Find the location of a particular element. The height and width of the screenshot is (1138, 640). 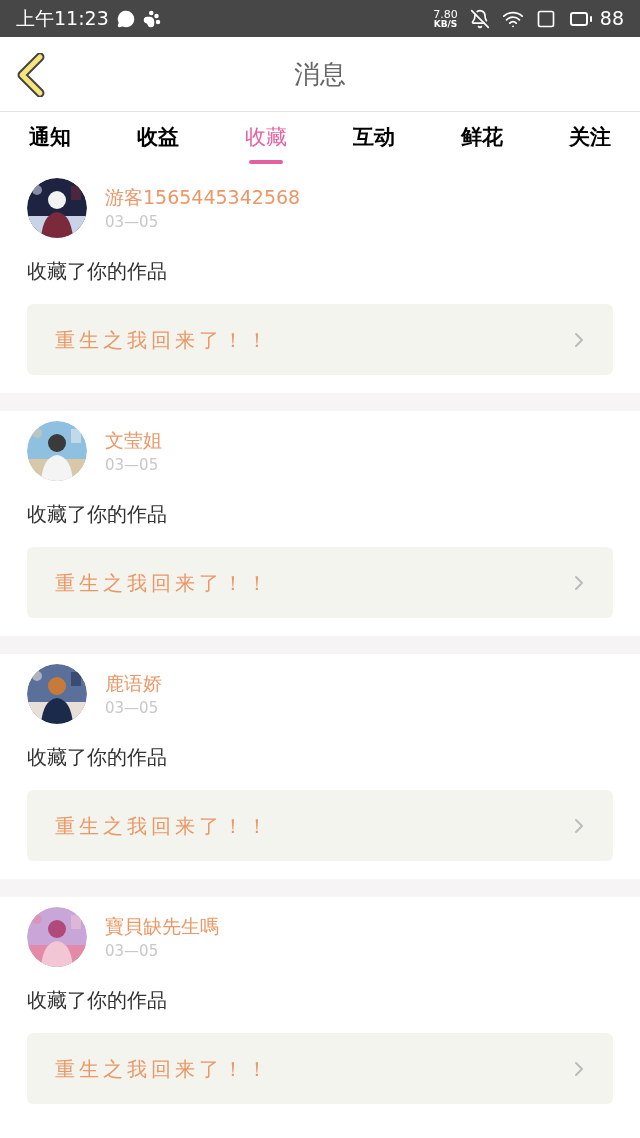

muted-bell-icon is located at coordinates (479, 18).